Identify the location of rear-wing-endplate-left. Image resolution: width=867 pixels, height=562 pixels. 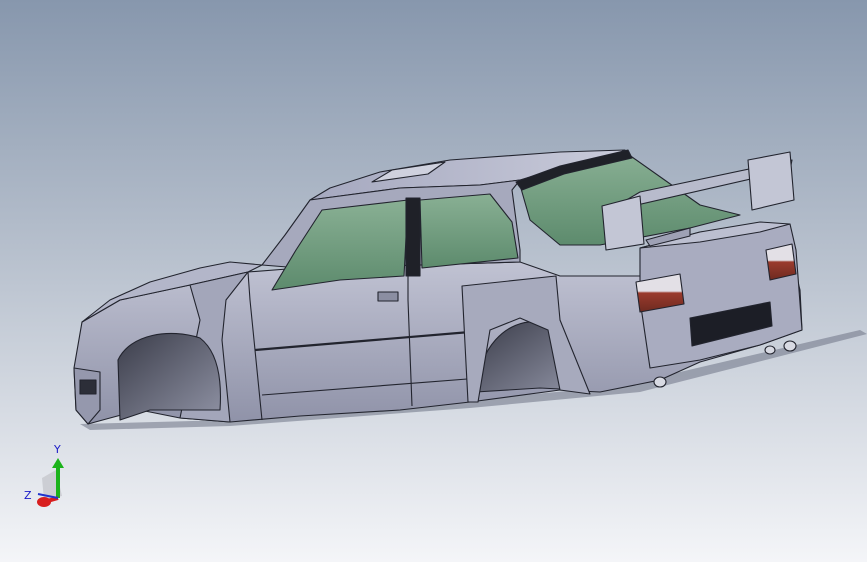
(623, 223).